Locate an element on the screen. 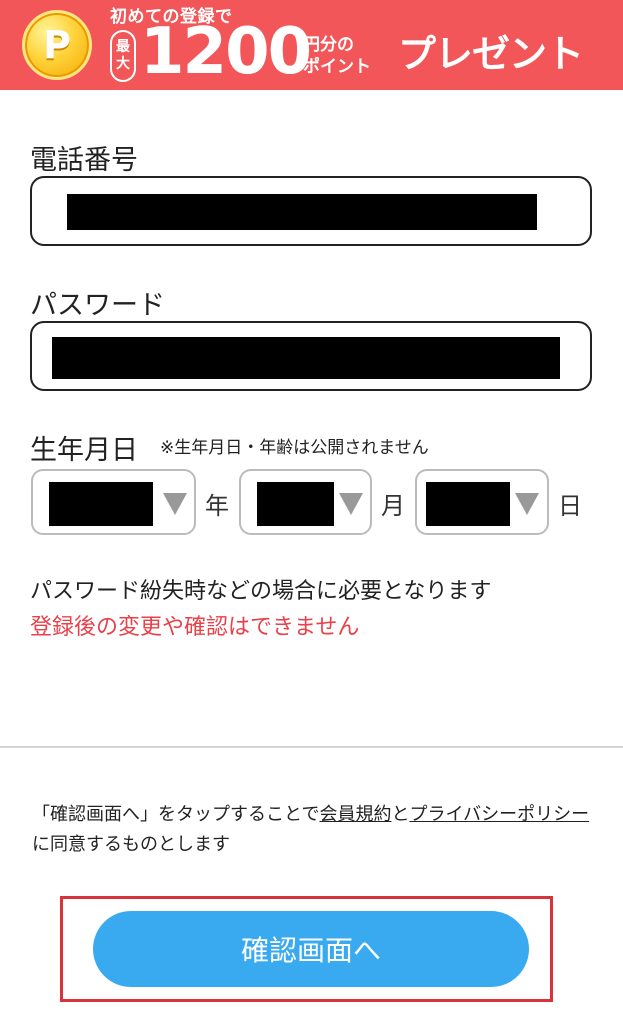 The image size is (623, 1024). password-loss-note: パスワード紛失時などの場合に必要となります is located at coordinates (261, 591).